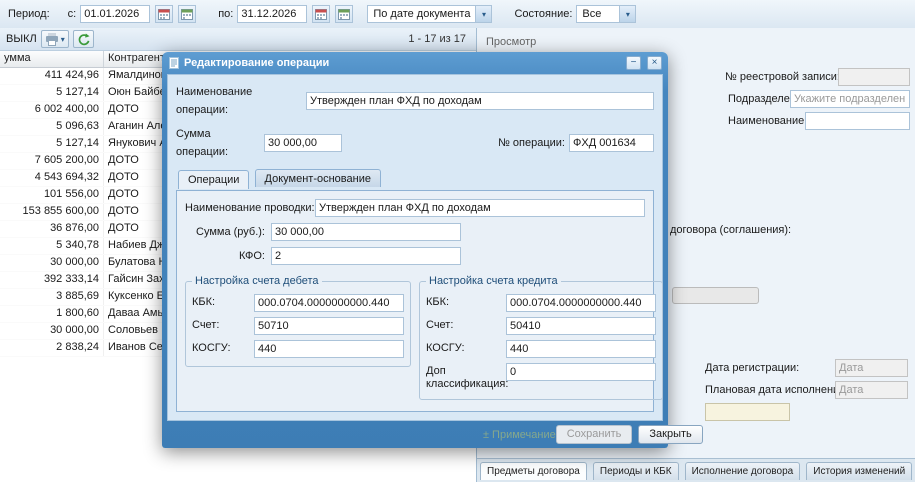 This screenshot has height=482, width=915. Describe the element at coordinates (486, 434) in the screenshot. I see `plus-minus-icon: ±` at that location.